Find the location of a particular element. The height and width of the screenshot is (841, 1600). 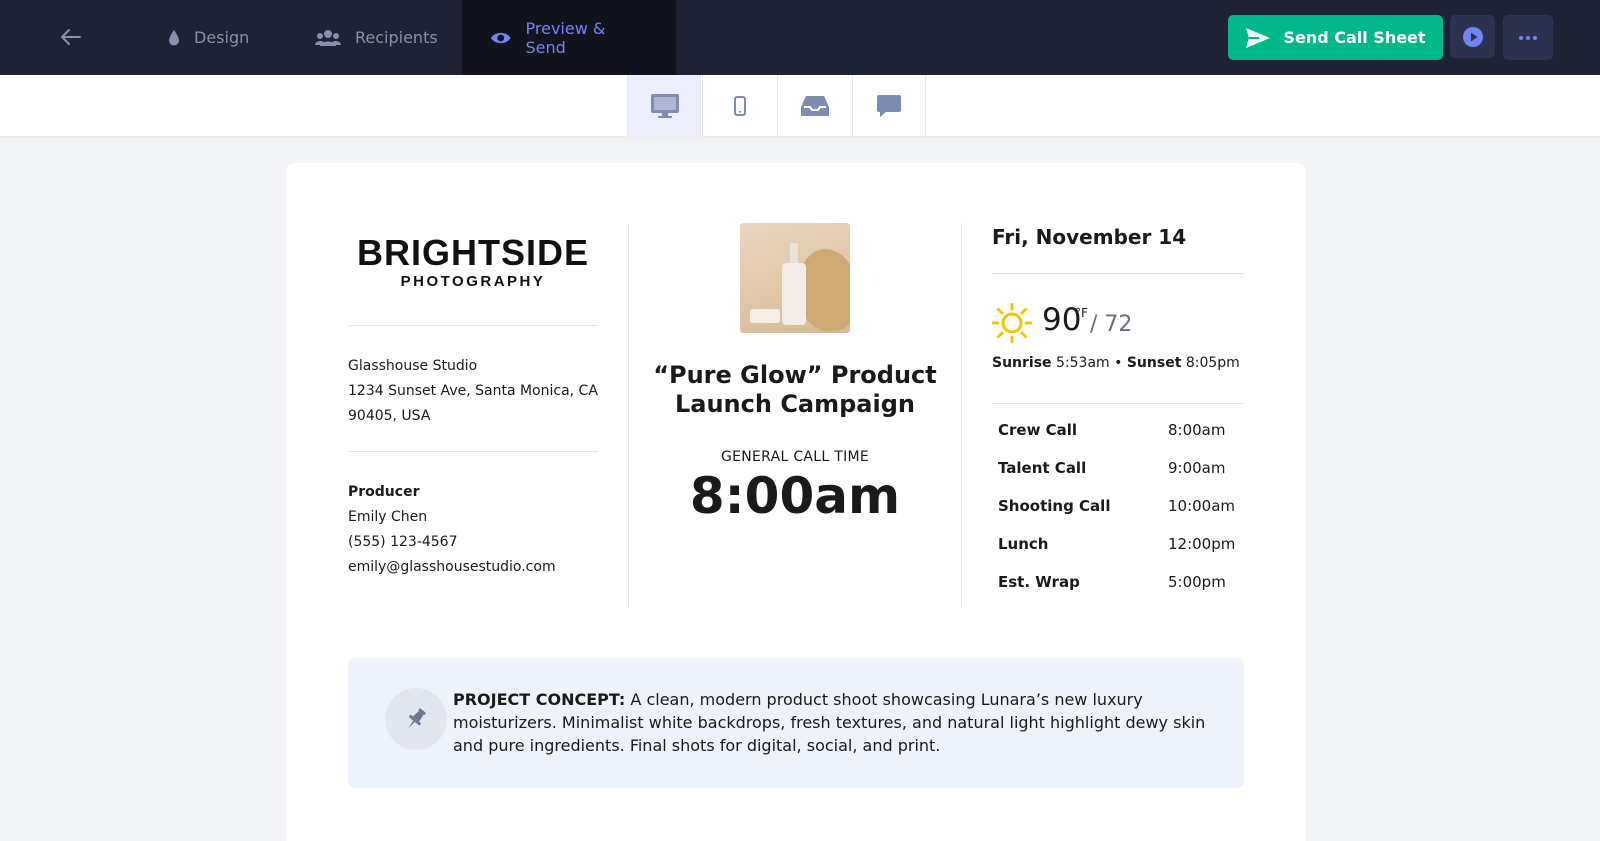

pin-icon is located at coordinates (417, 718).